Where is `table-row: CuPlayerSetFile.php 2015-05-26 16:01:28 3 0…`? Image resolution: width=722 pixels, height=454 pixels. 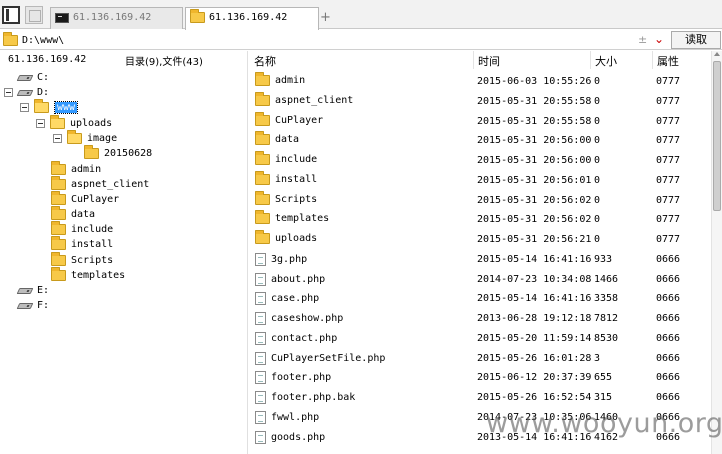
table-row: CuPlayerSetFile.php 2015-05-26 16:01:28 3 0… is located at coordinates (480, 359).